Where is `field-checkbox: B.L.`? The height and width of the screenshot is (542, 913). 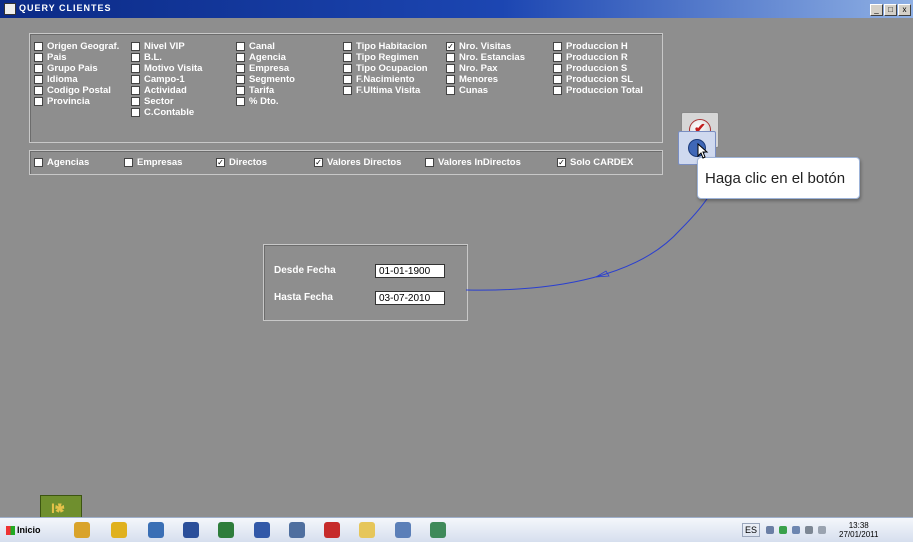
field-checkbox: B.L. is located at coordinates (146, 57).